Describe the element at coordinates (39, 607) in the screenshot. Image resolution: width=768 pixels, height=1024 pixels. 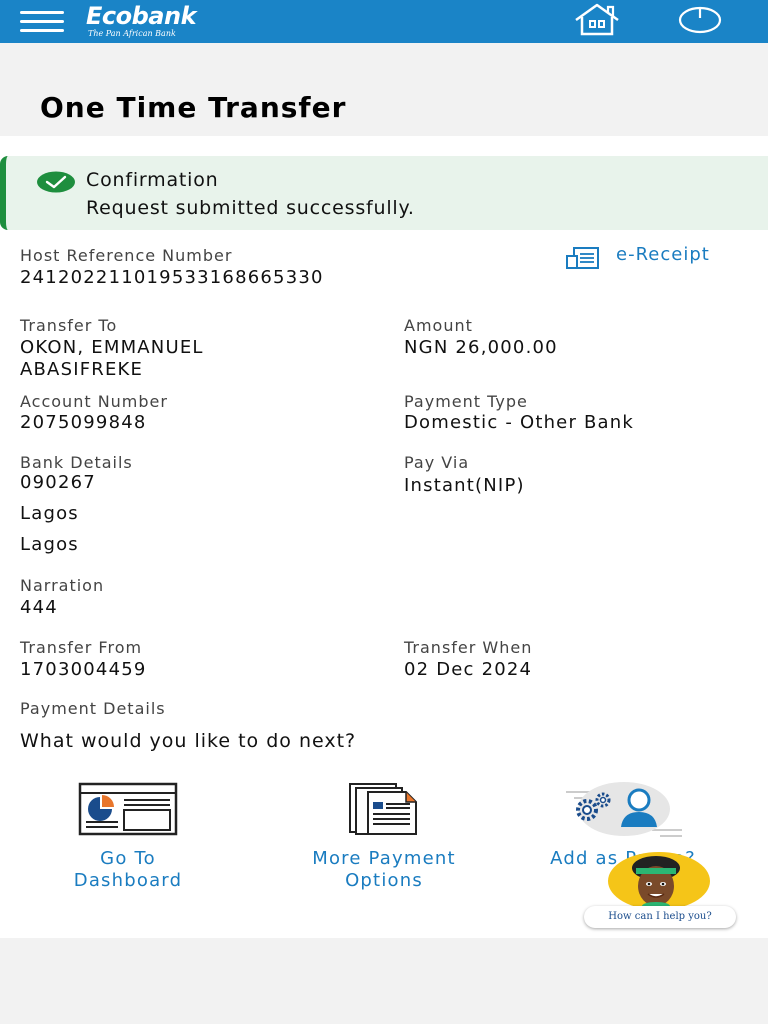
I see `narration-value: 444` at that location.